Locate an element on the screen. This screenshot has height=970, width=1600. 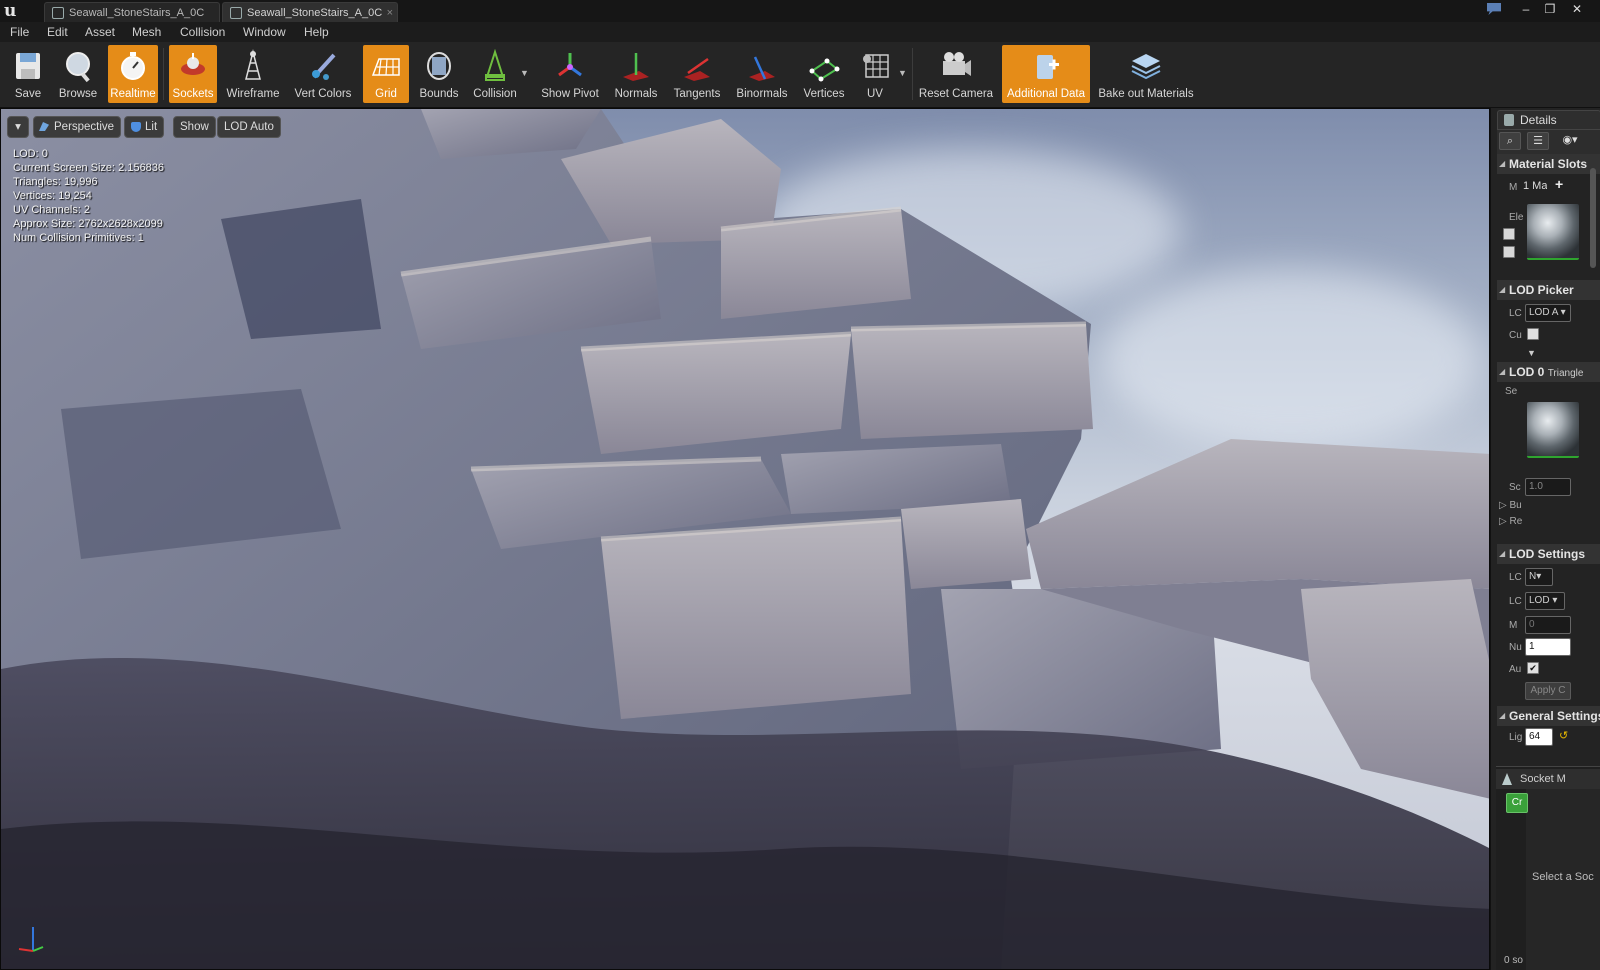
menu-mesh: Mesh is located at coordinates (146, 32).